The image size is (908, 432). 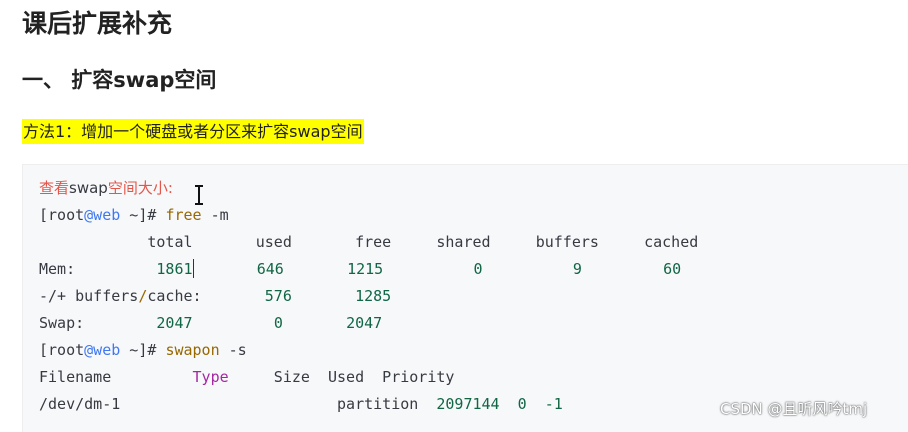 I want to click on row-label: Swap:, so click(x=62, y=323).